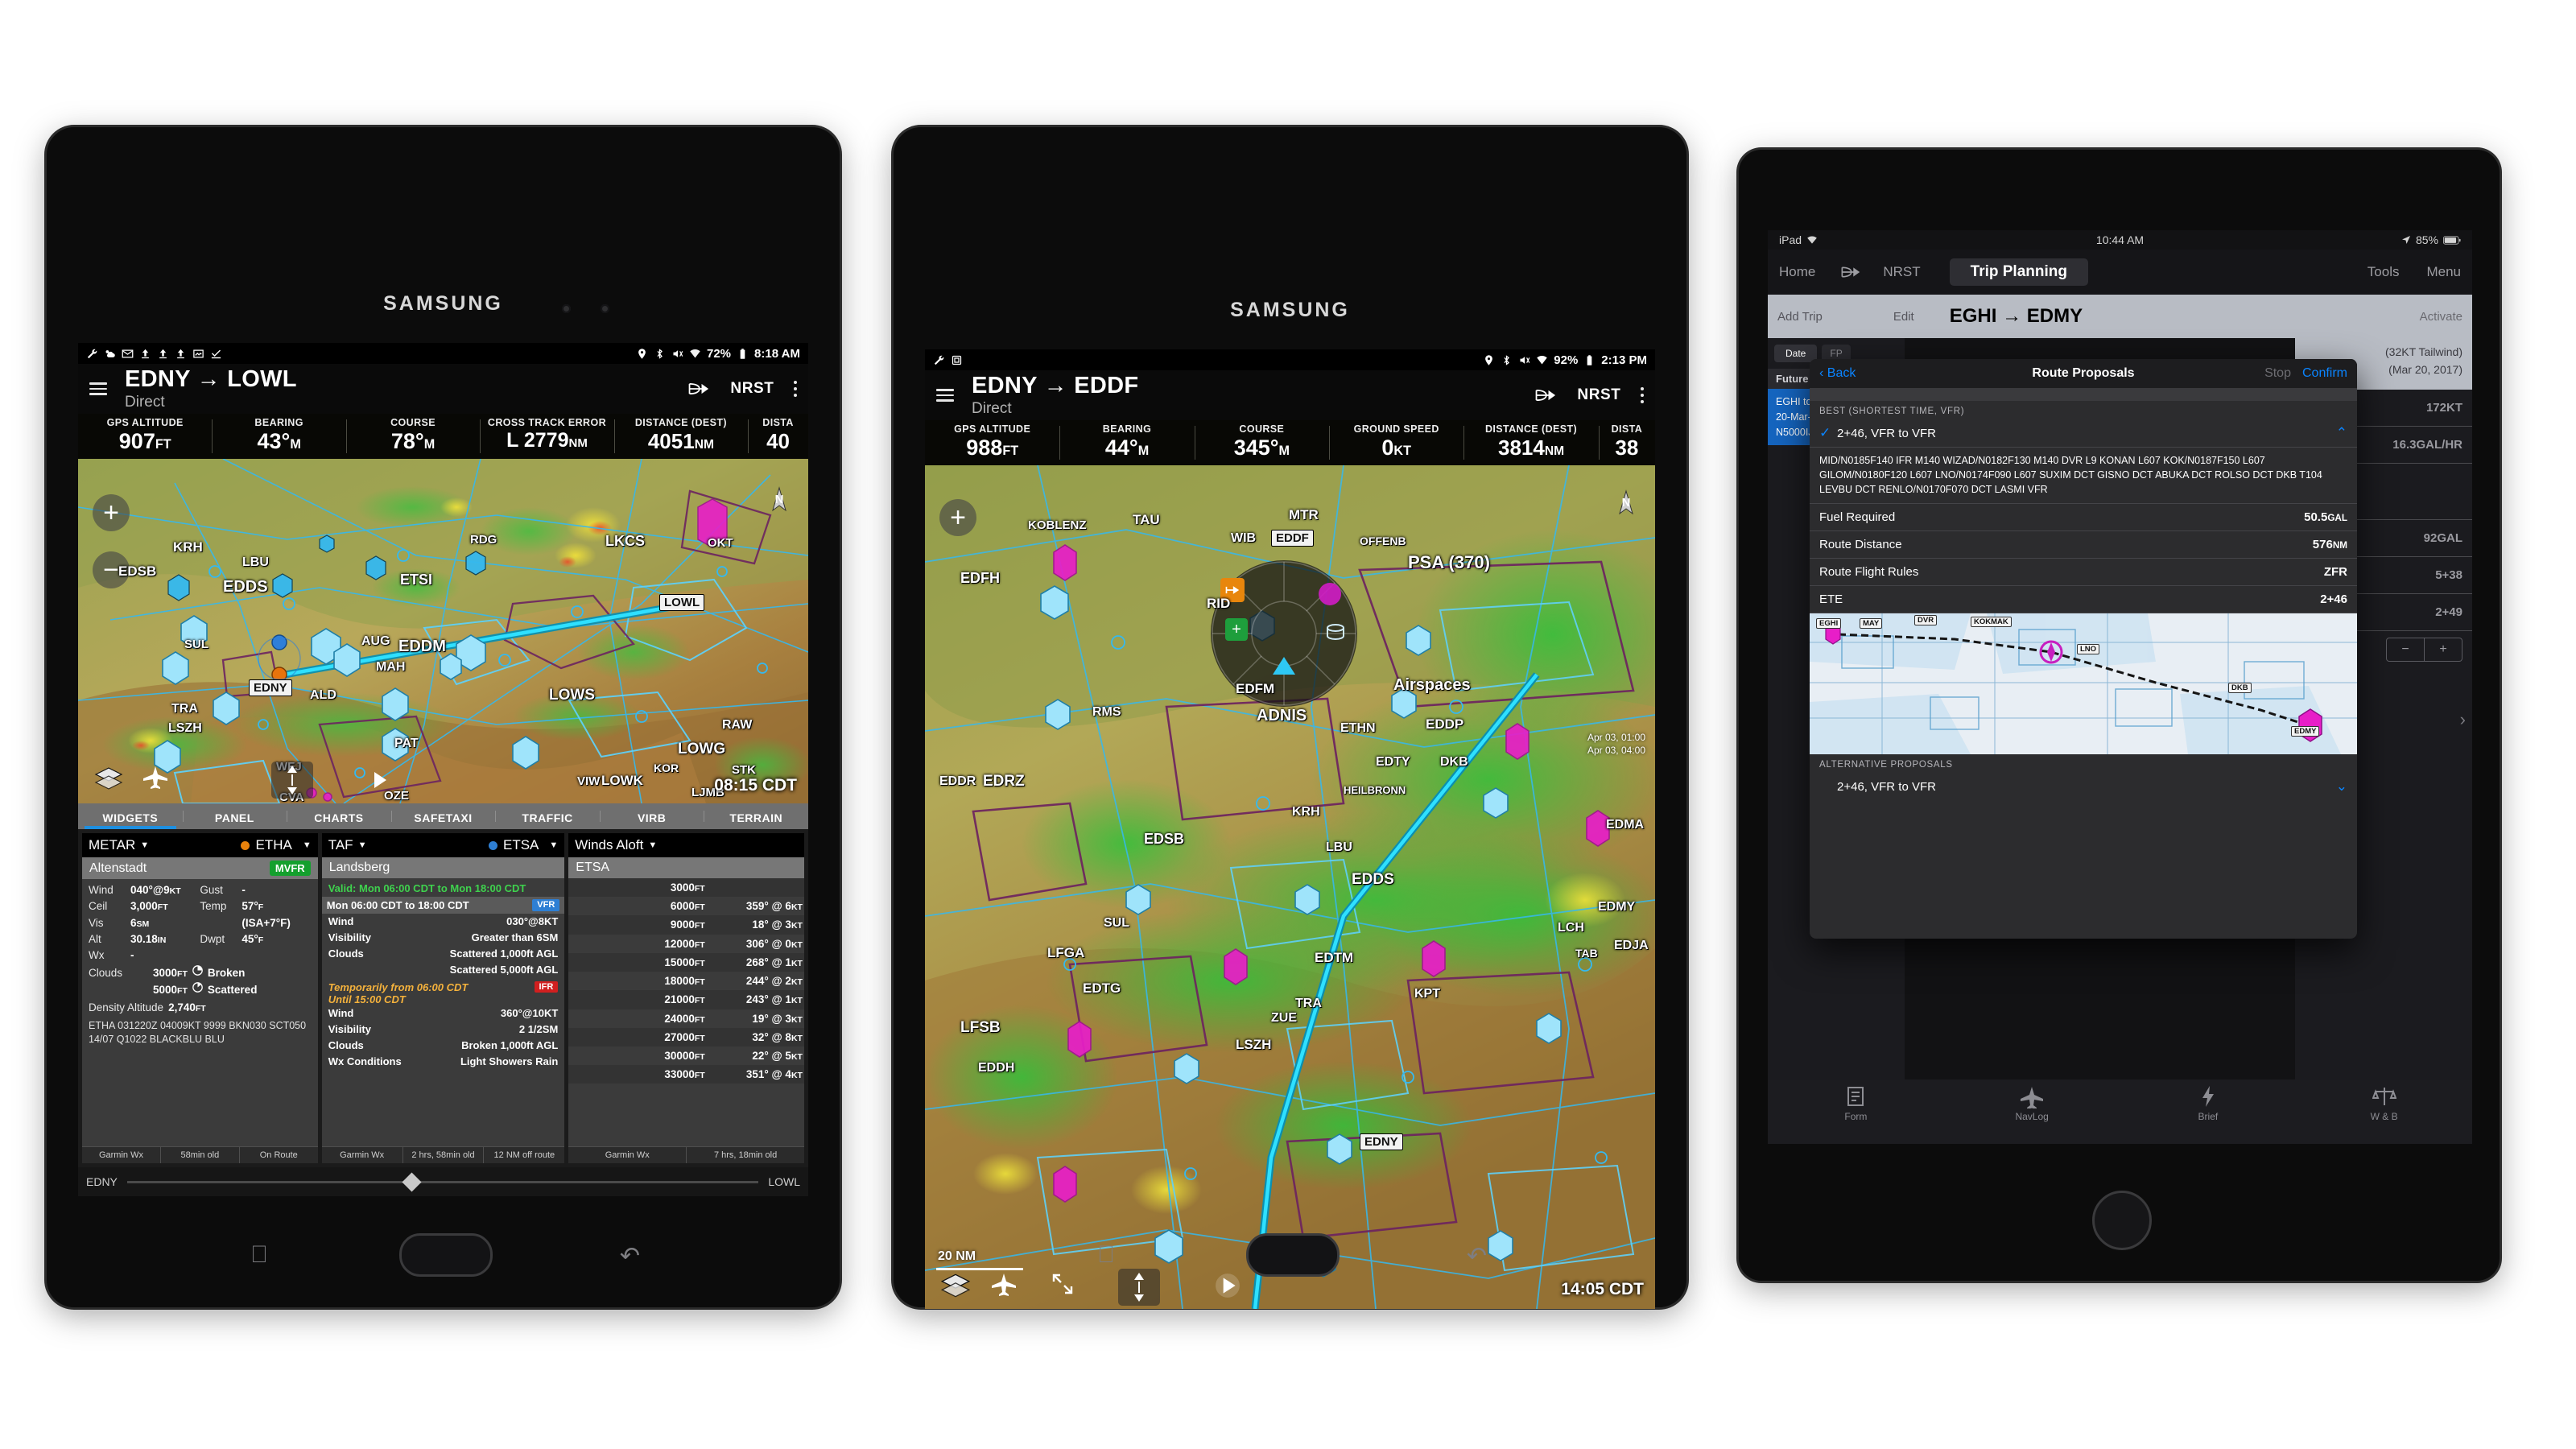  I want to click on expand-icon, so click(1063, 1283).